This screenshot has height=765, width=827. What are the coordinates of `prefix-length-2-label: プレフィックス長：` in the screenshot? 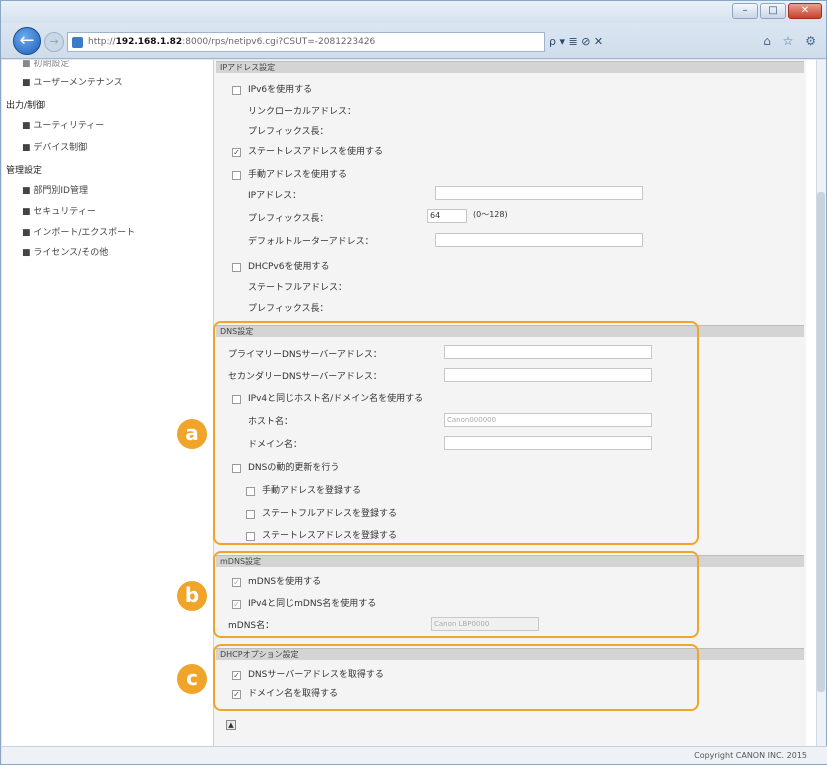 It's located at (288, 219).